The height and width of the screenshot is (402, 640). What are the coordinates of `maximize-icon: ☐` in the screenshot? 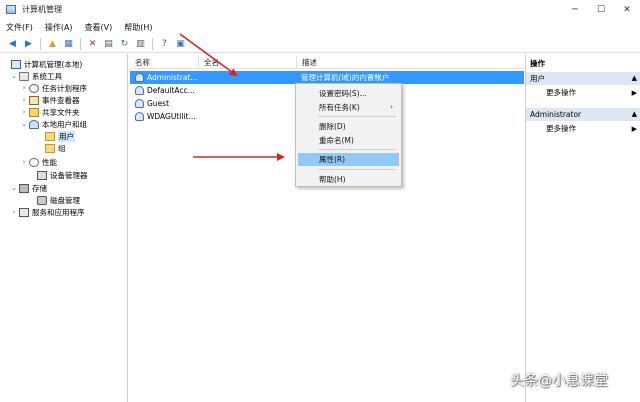 It's located at (601, 9).